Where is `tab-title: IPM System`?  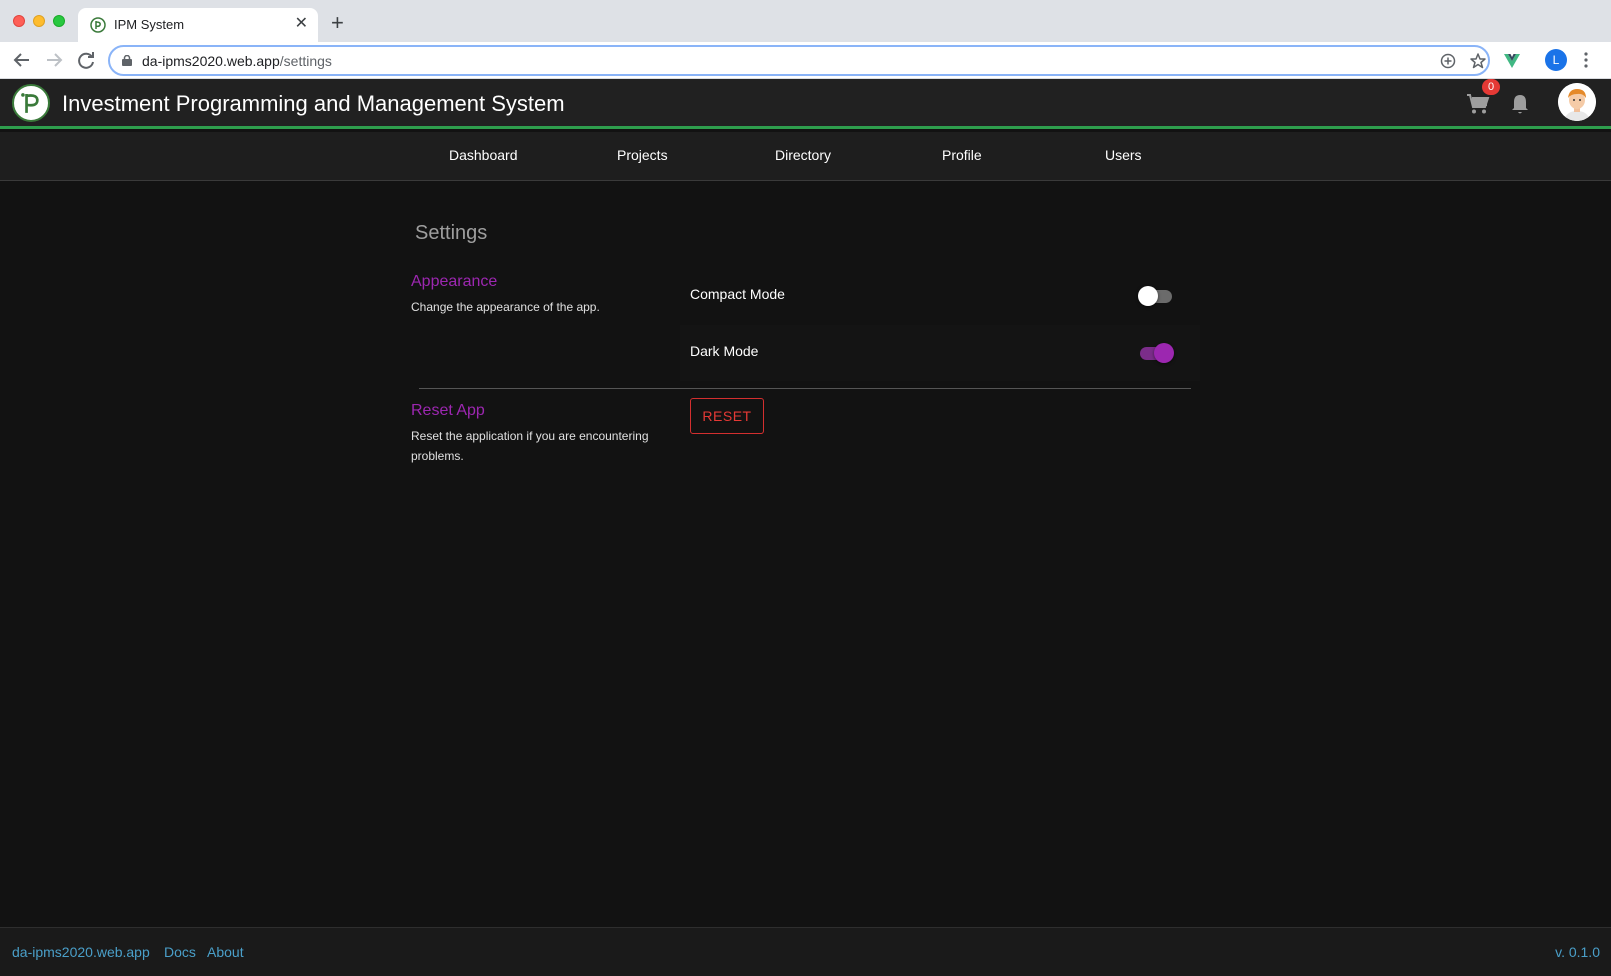
tab-title: IPM System is located at coordinates (149, 24).